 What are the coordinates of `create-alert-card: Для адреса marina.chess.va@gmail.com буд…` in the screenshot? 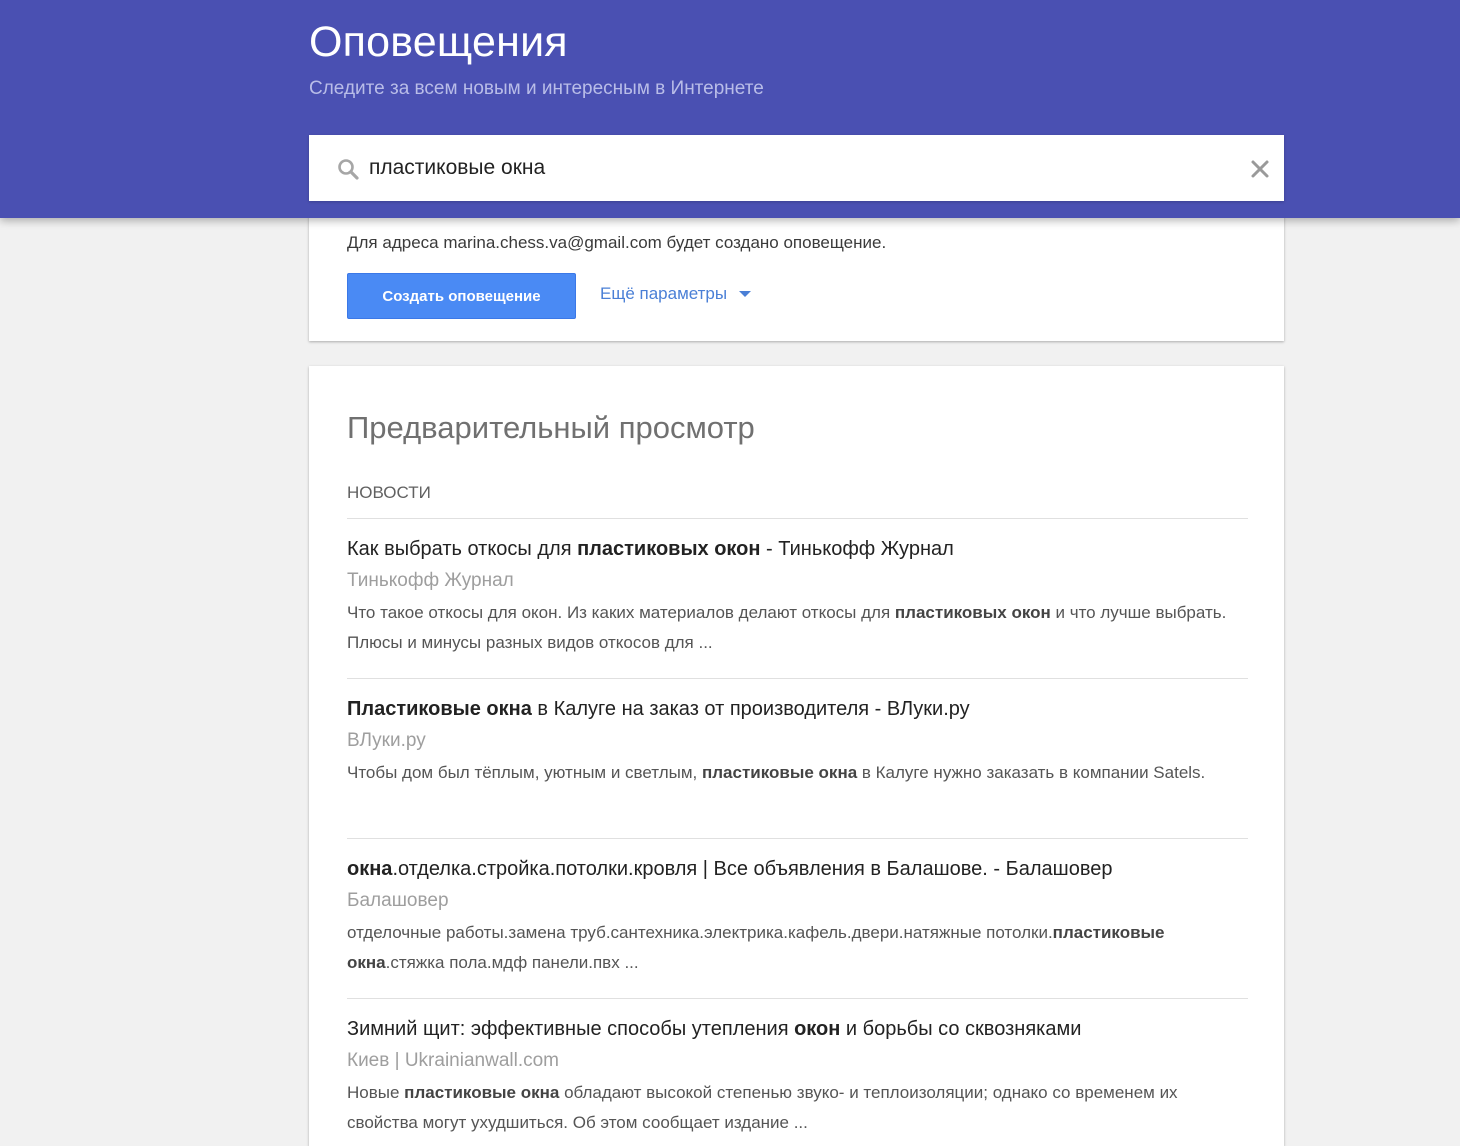 It's located at (796, 270).